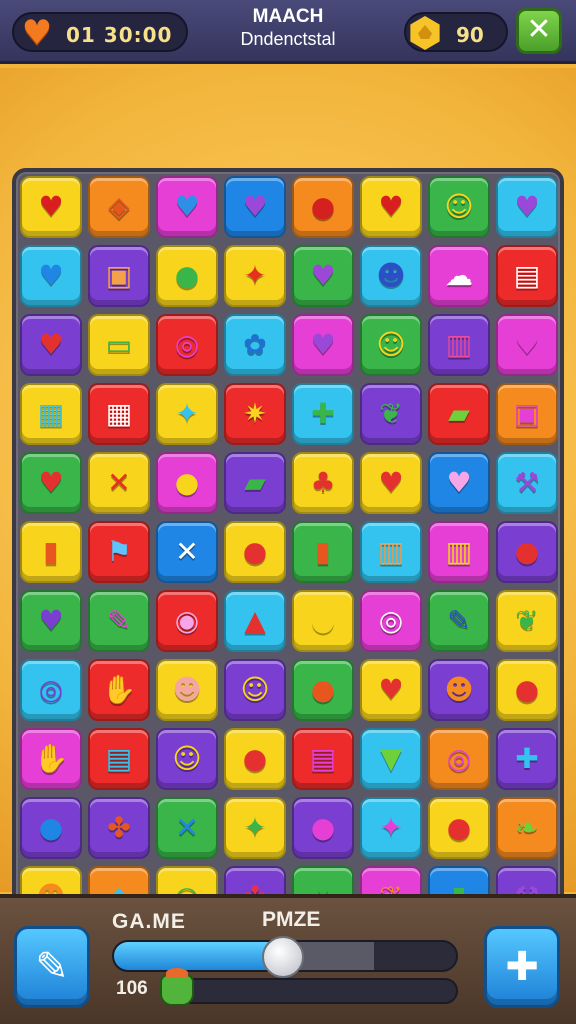 This screenshot has width=576, height=1024. I want to click on tile-plant: ♣, so click(323, 483).